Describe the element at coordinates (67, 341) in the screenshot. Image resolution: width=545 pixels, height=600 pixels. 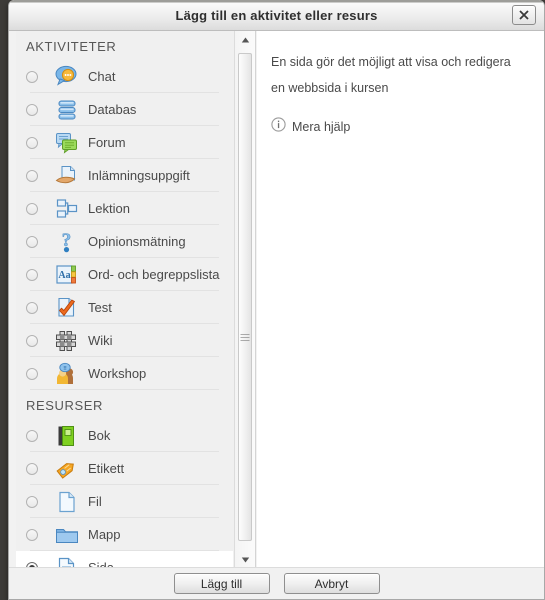
I see `wiki-icon` at that location.